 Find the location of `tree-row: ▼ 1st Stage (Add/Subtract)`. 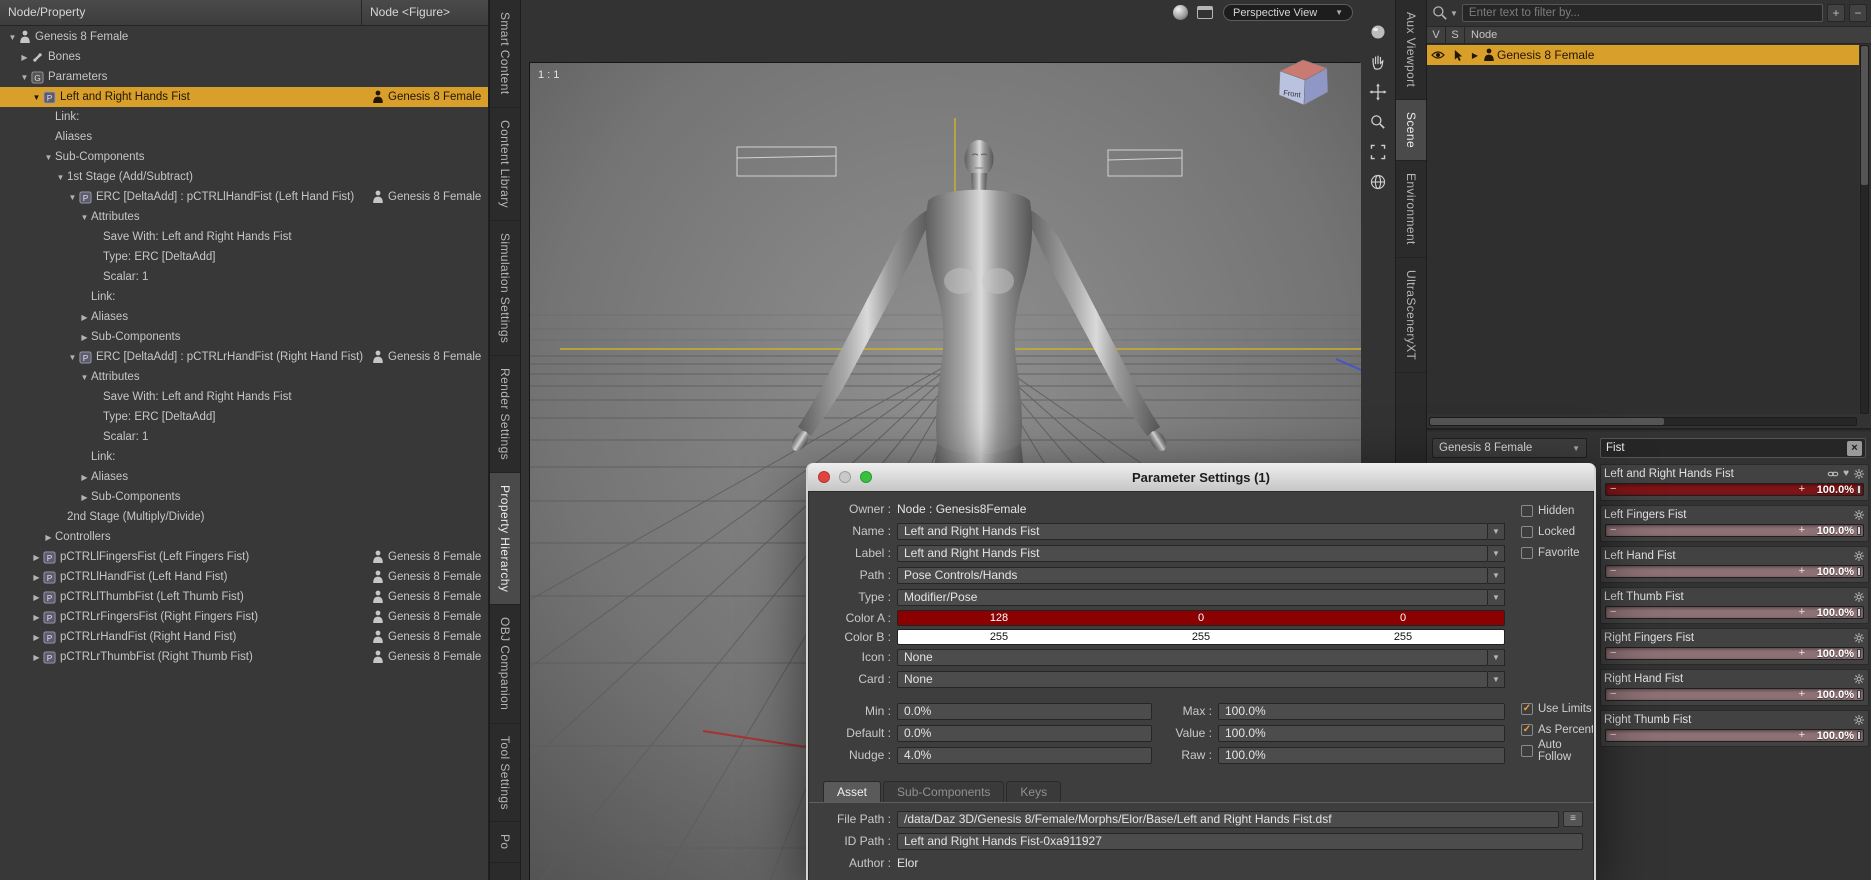

tree-row: ▼ 1st Stage (Add/Subtract) is located at coordinates (244, 177).